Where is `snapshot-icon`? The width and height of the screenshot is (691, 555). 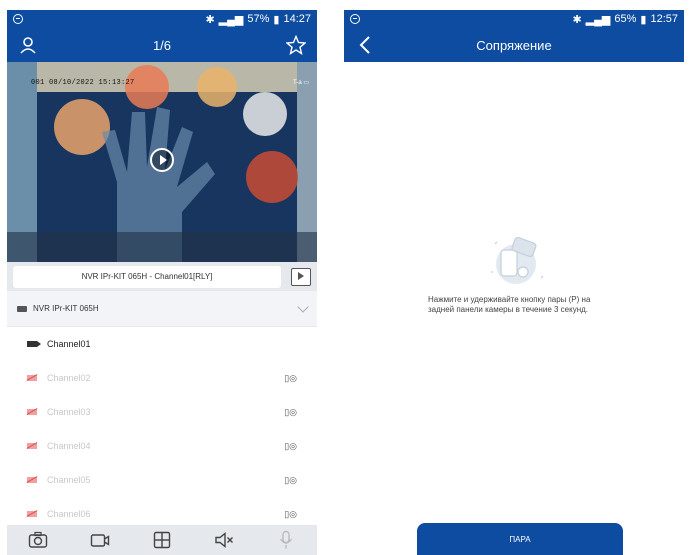
snapshot-icon is located at coordinates (38, 540).